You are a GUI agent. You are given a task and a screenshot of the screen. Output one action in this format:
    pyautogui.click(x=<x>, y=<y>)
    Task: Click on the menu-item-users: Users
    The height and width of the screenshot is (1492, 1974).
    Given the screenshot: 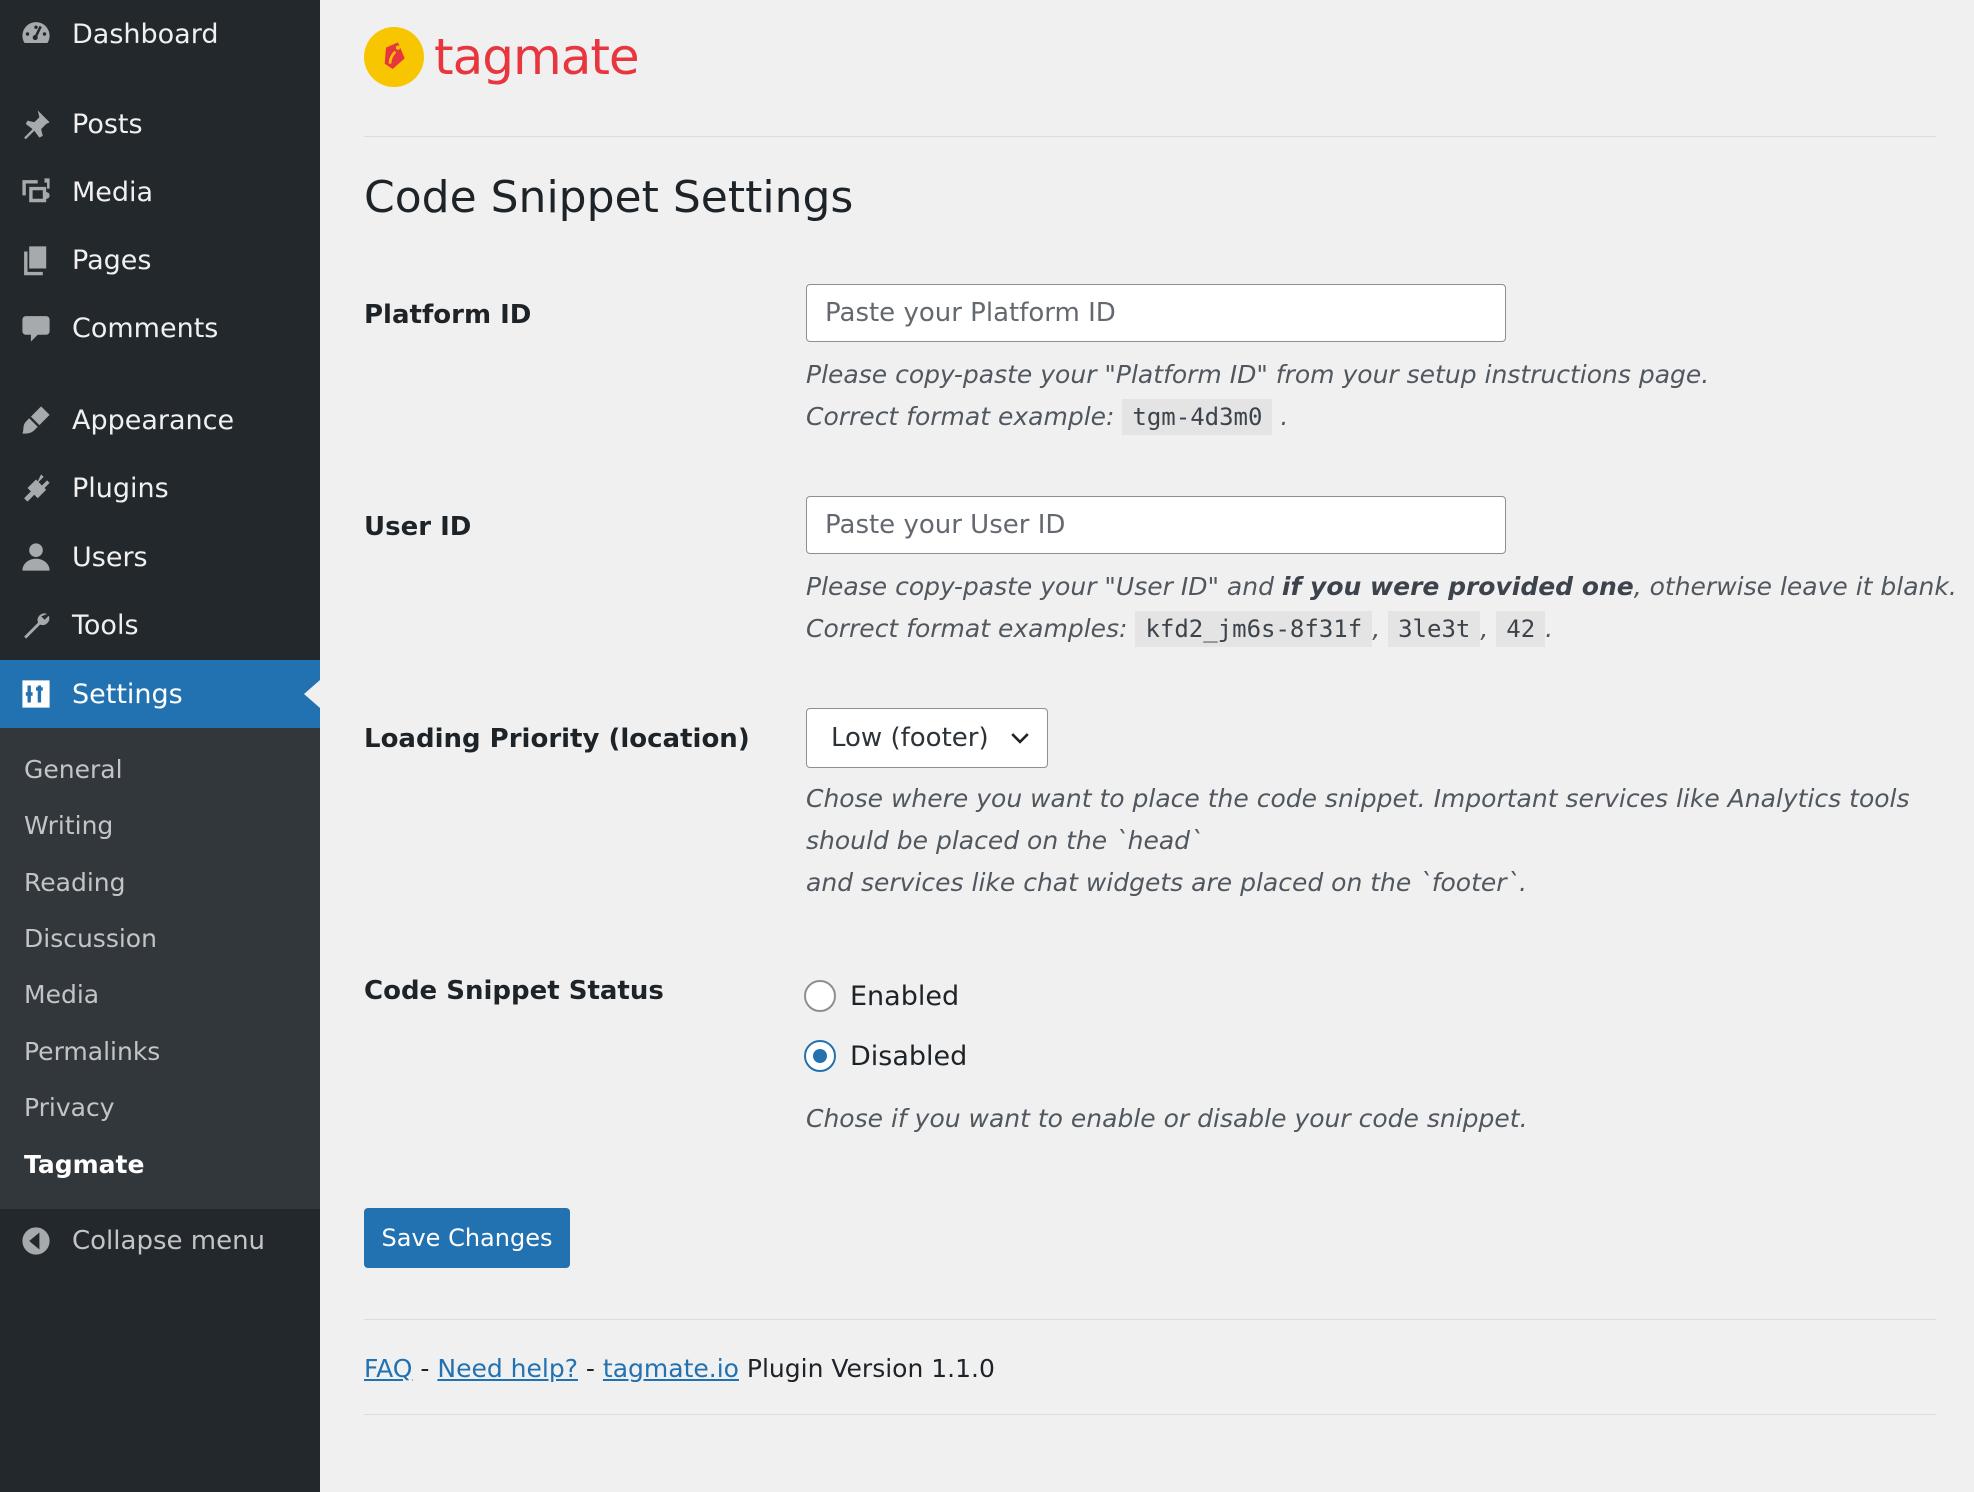 What is the action you would take?
    pyautogui.click(x=160, y=557)
    